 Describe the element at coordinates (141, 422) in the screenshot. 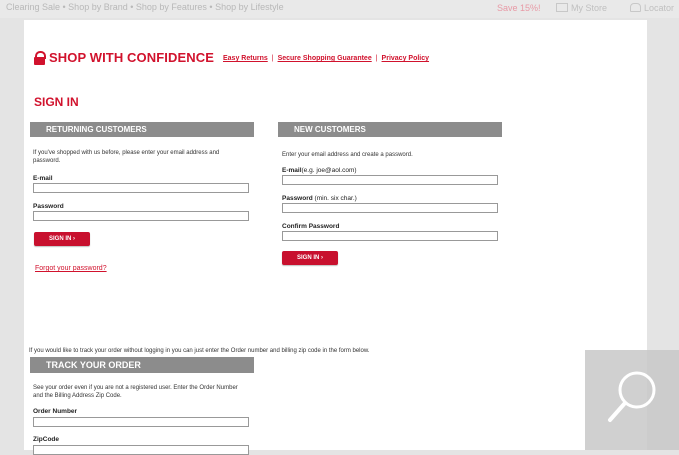

I see `order-number-input` at that location.